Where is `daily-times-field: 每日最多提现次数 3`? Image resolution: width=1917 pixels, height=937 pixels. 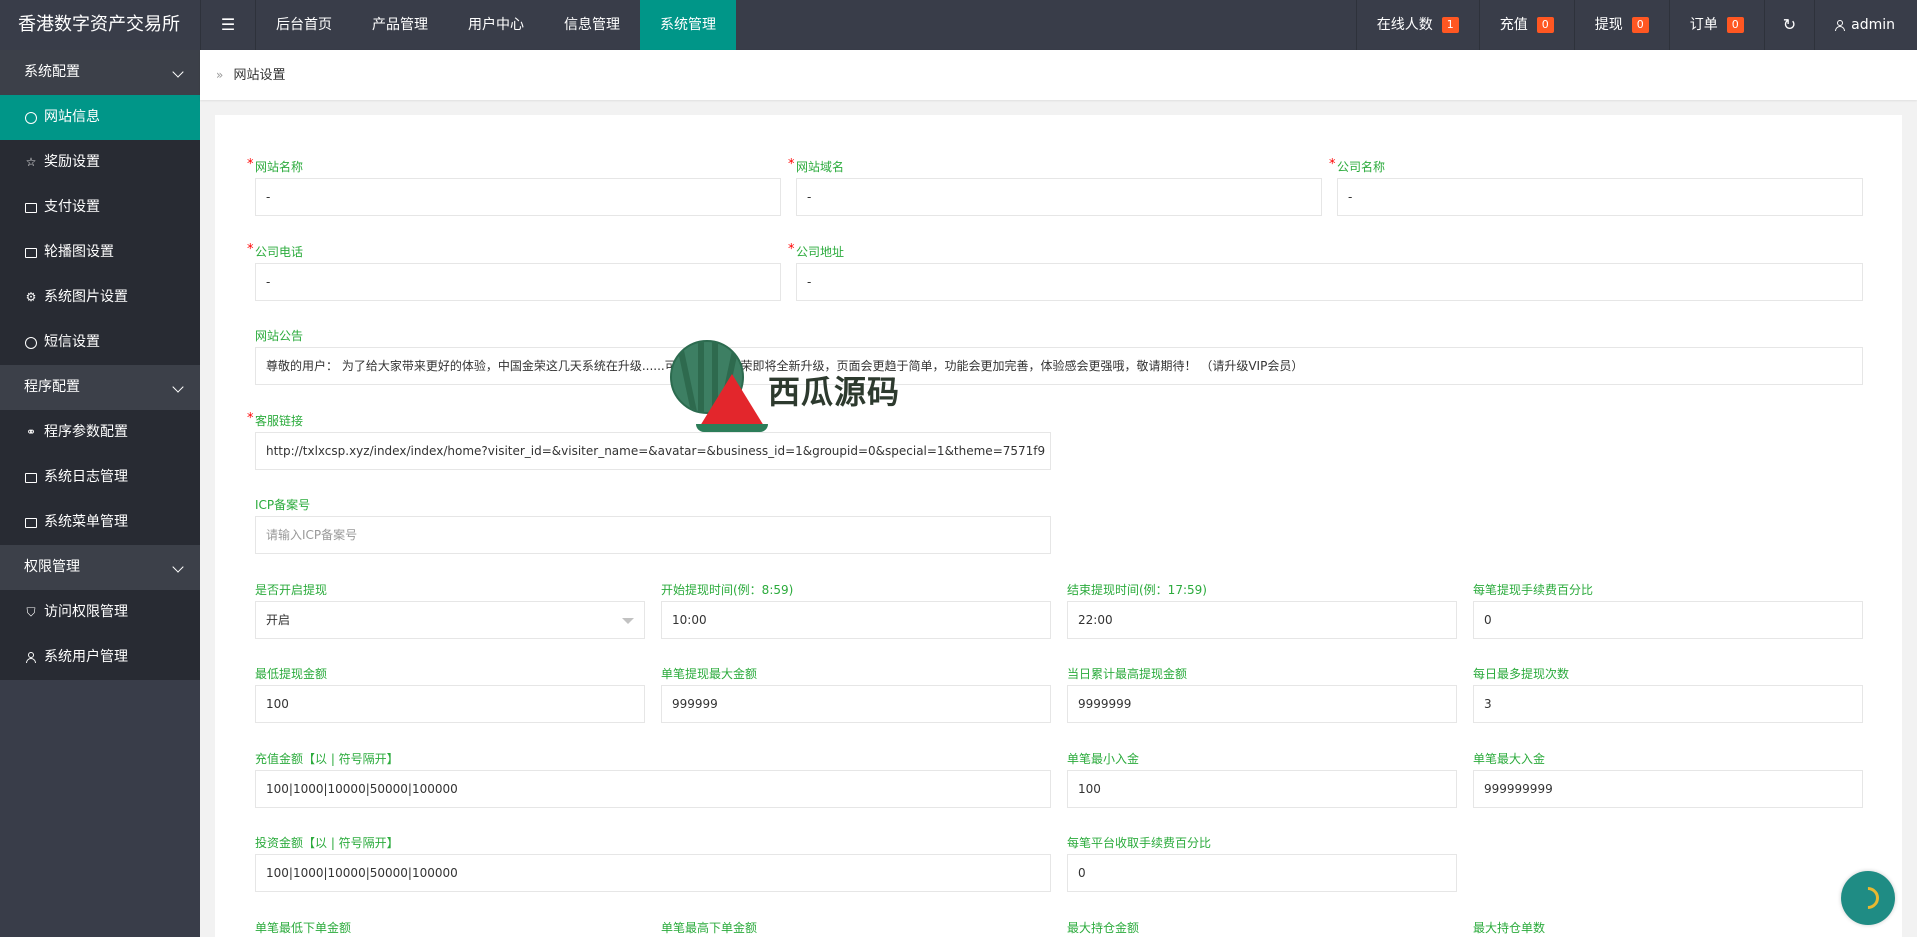
daily-times-field: 每日最多提现次数 3 is located at coordinates (1668, 694).